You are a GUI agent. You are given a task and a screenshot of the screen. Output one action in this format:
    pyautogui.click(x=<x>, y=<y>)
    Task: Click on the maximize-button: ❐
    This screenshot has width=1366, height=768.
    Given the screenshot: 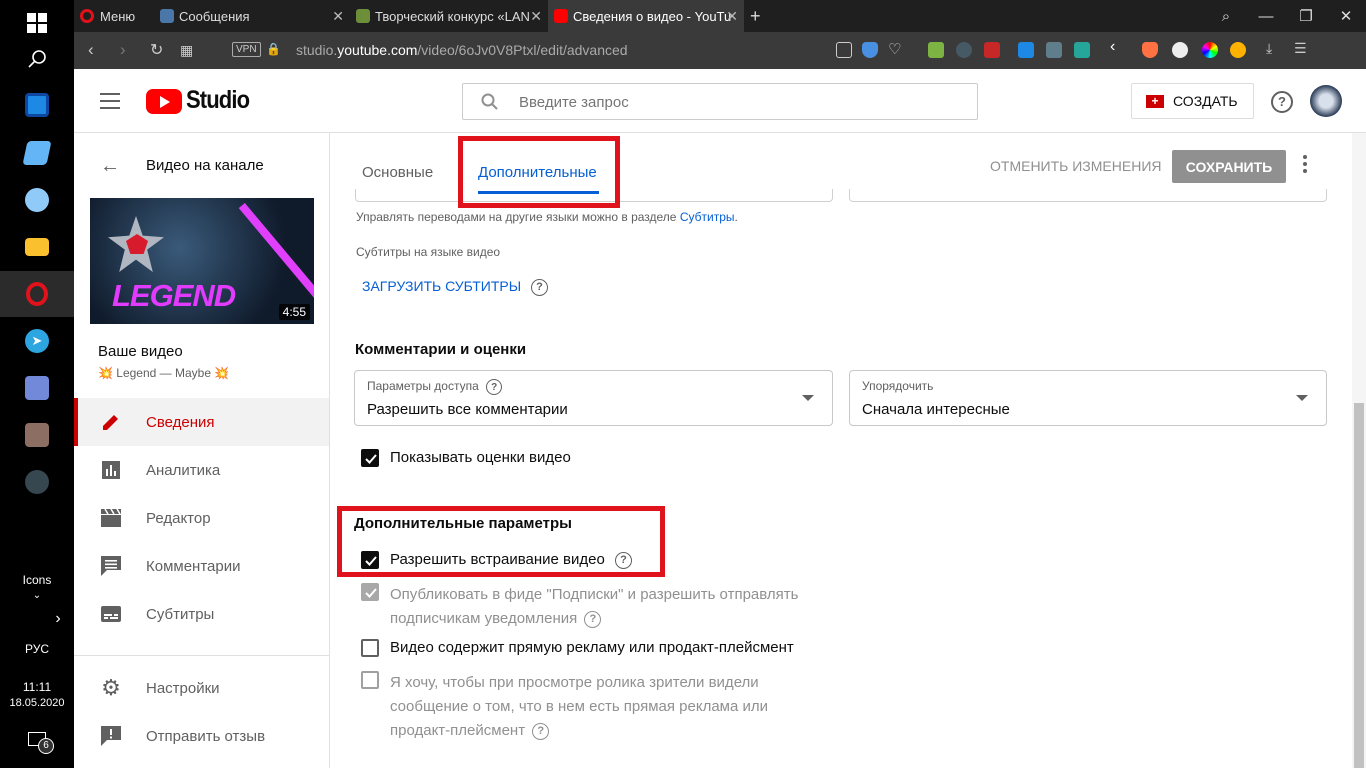 What is the action you would take?
    pyautogui.click(x=1306, y=16)
    